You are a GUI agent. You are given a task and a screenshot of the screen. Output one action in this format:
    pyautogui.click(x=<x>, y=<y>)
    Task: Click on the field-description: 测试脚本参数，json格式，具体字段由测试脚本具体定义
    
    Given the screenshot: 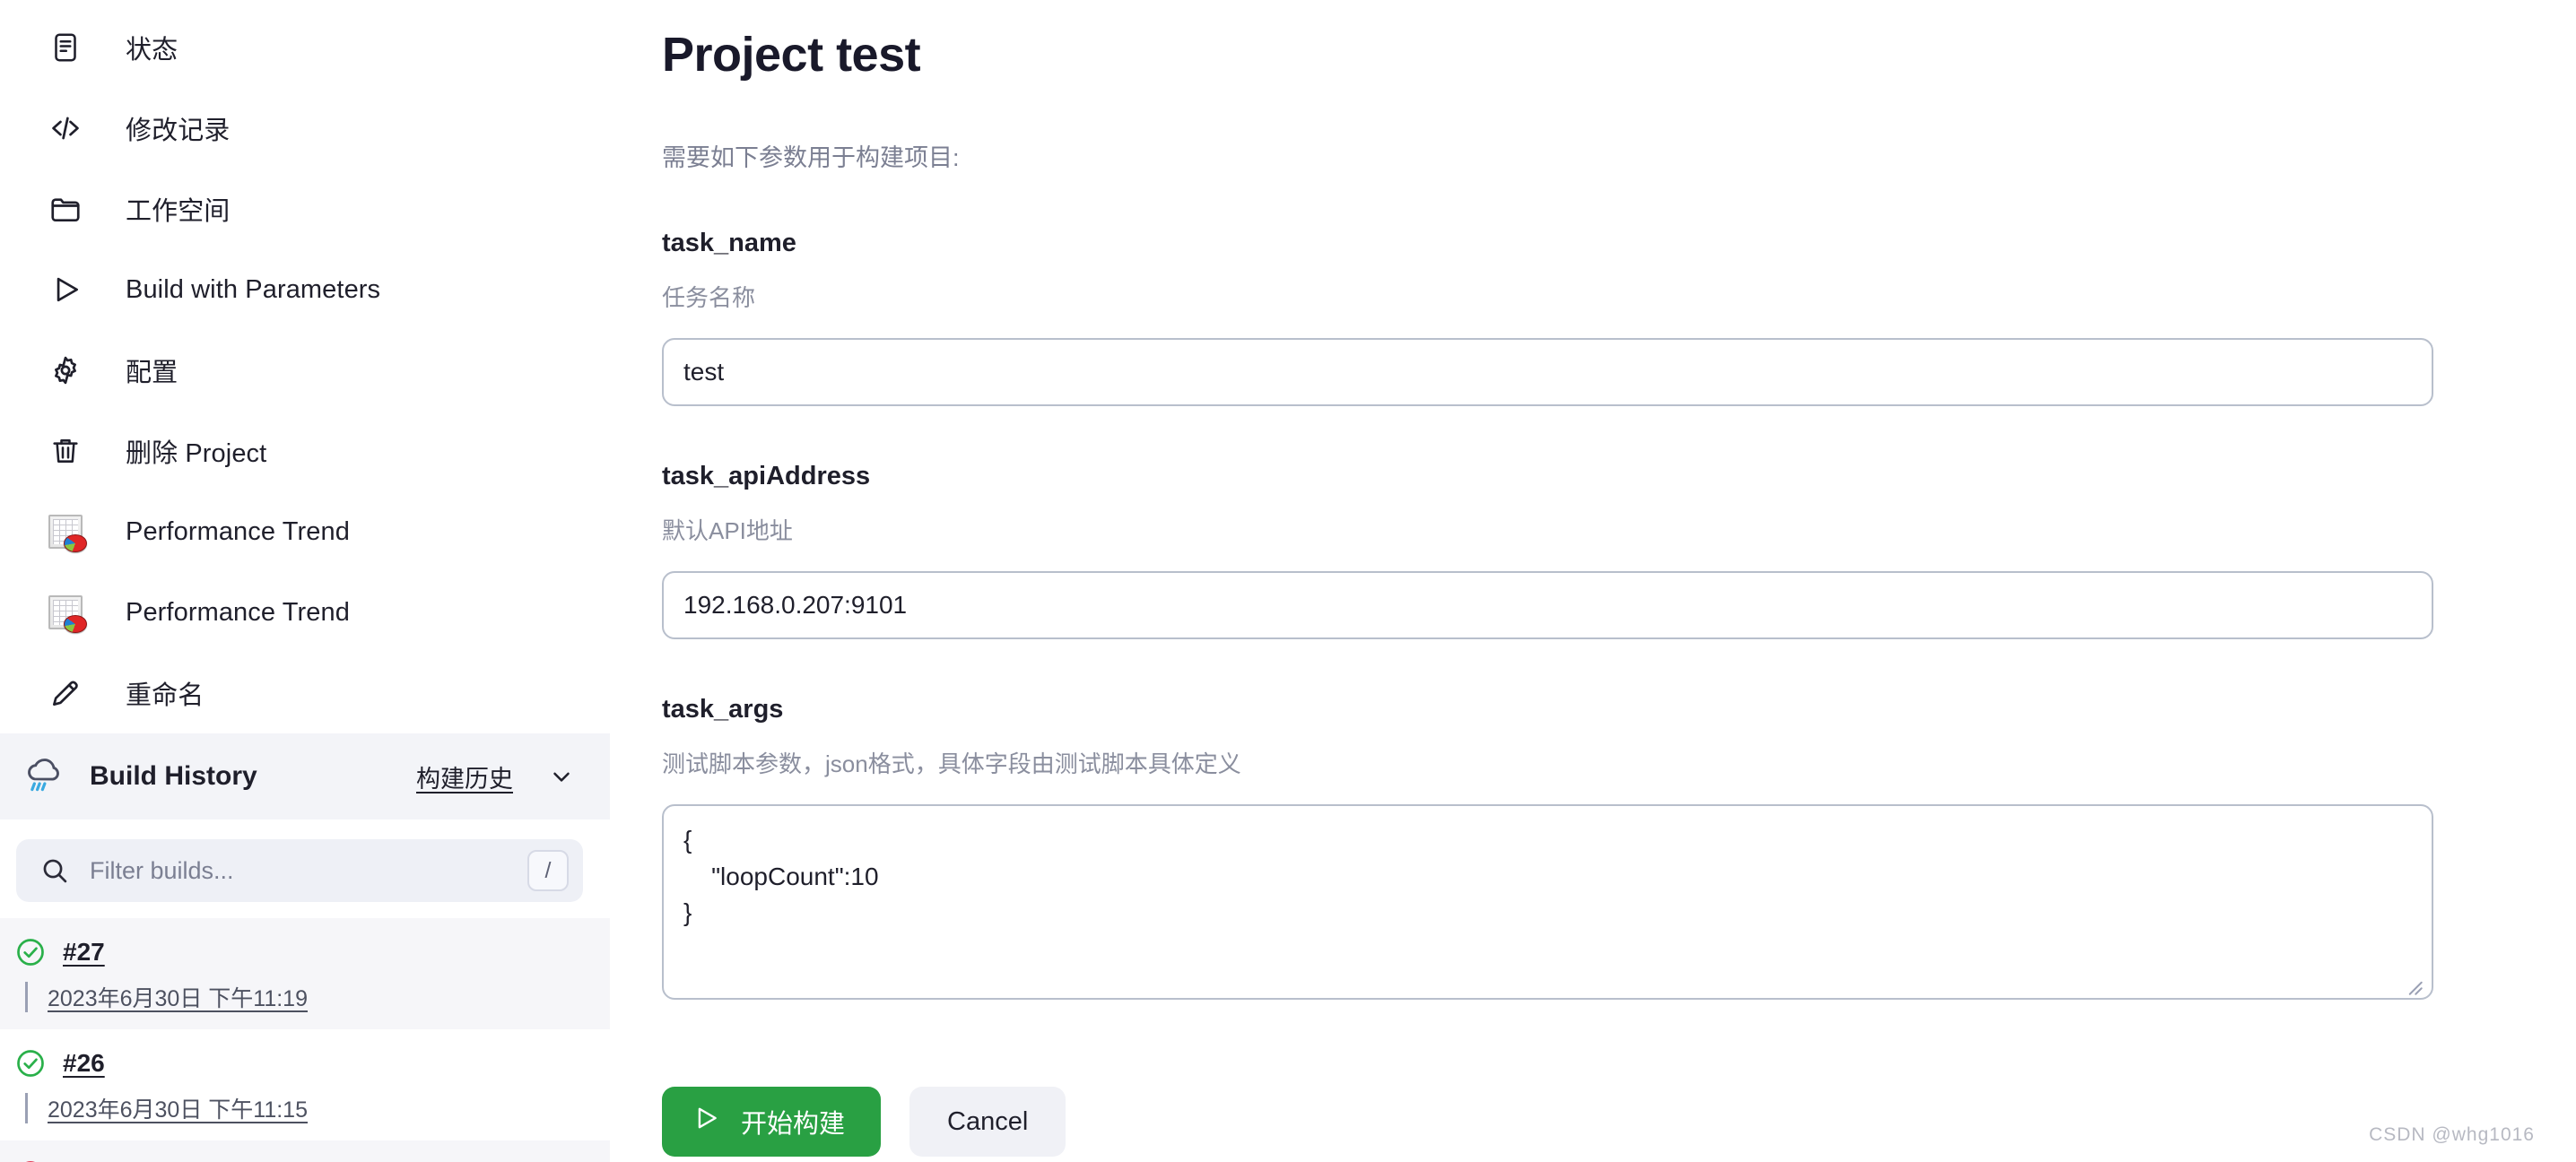 What is the action you would take?
    pyautogui.click(x=951, y=763)
    